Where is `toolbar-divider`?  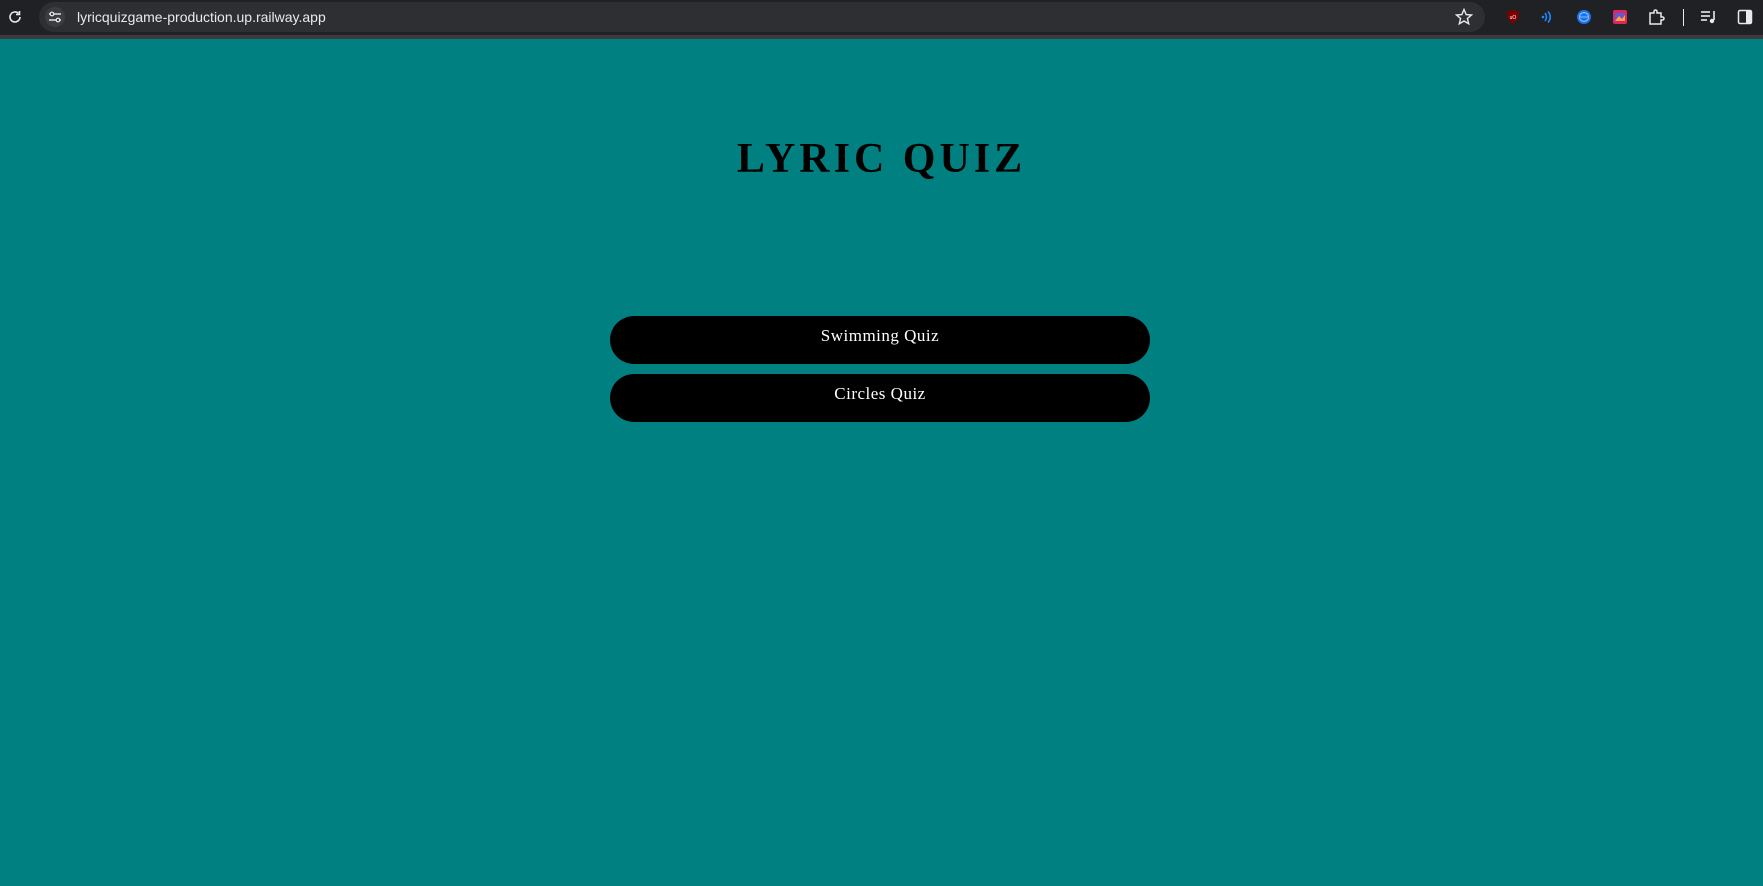
toolbar-divider is located at coordinates (1683, 17).